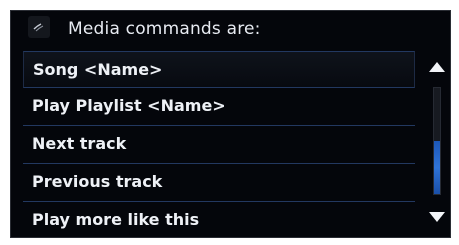 The image size is (459, 245). I want to click on scroll-thumb, so click(437, 167).